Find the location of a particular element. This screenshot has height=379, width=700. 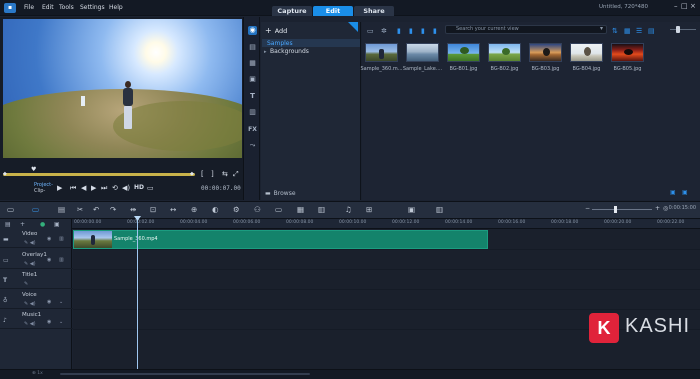

next-frame-icon: ▶ is located at coordinates (93, 188).